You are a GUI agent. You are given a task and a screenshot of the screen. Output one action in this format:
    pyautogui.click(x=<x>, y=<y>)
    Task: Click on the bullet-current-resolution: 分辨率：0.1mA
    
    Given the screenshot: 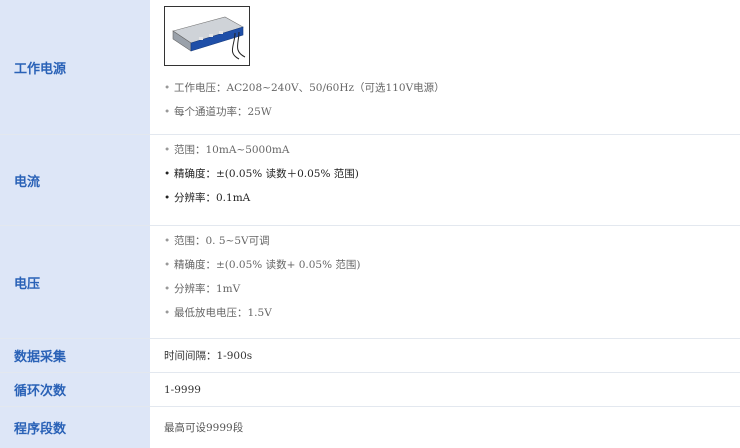 What is the action you would take?
    pyautogui.click(x=452, y=198)
    